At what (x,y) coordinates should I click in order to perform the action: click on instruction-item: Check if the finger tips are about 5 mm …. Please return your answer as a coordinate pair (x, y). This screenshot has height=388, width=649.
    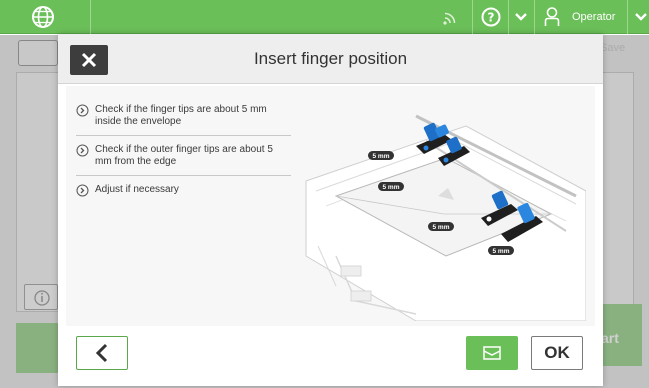
    Looking at the image, I should click on (183, 120).